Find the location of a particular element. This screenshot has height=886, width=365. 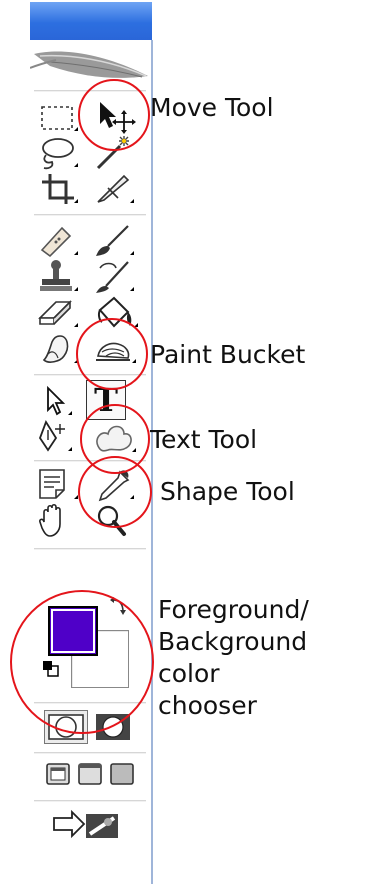

shape-tool-highlight is located at coordinates (115, 492).